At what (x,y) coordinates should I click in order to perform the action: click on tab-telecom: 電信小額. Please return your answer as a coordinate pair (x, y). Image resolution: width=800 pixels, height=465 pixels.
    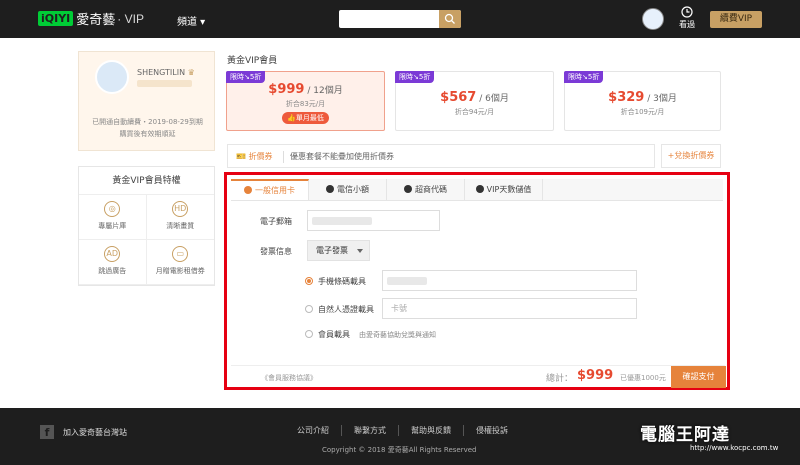
    Looking at the image, I should click on (348, 189).